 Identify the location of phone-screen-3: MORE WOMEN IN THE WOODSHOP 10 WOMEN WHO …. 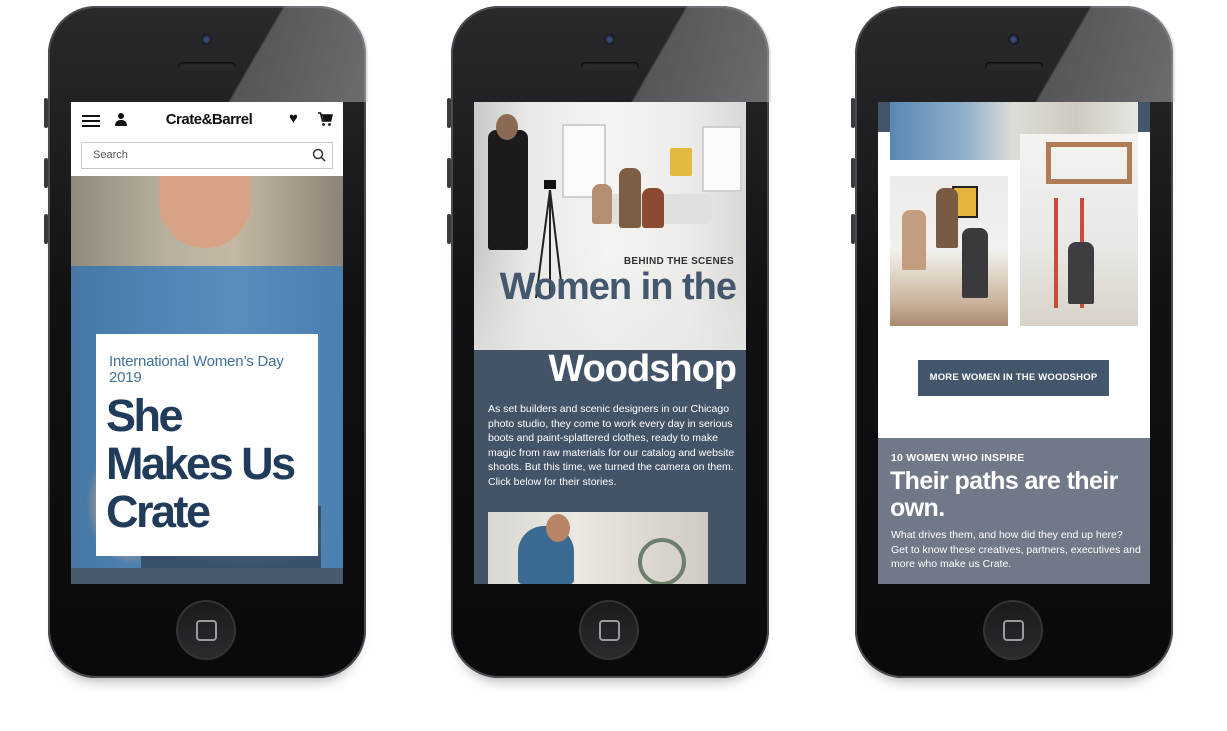
(1014, 343).